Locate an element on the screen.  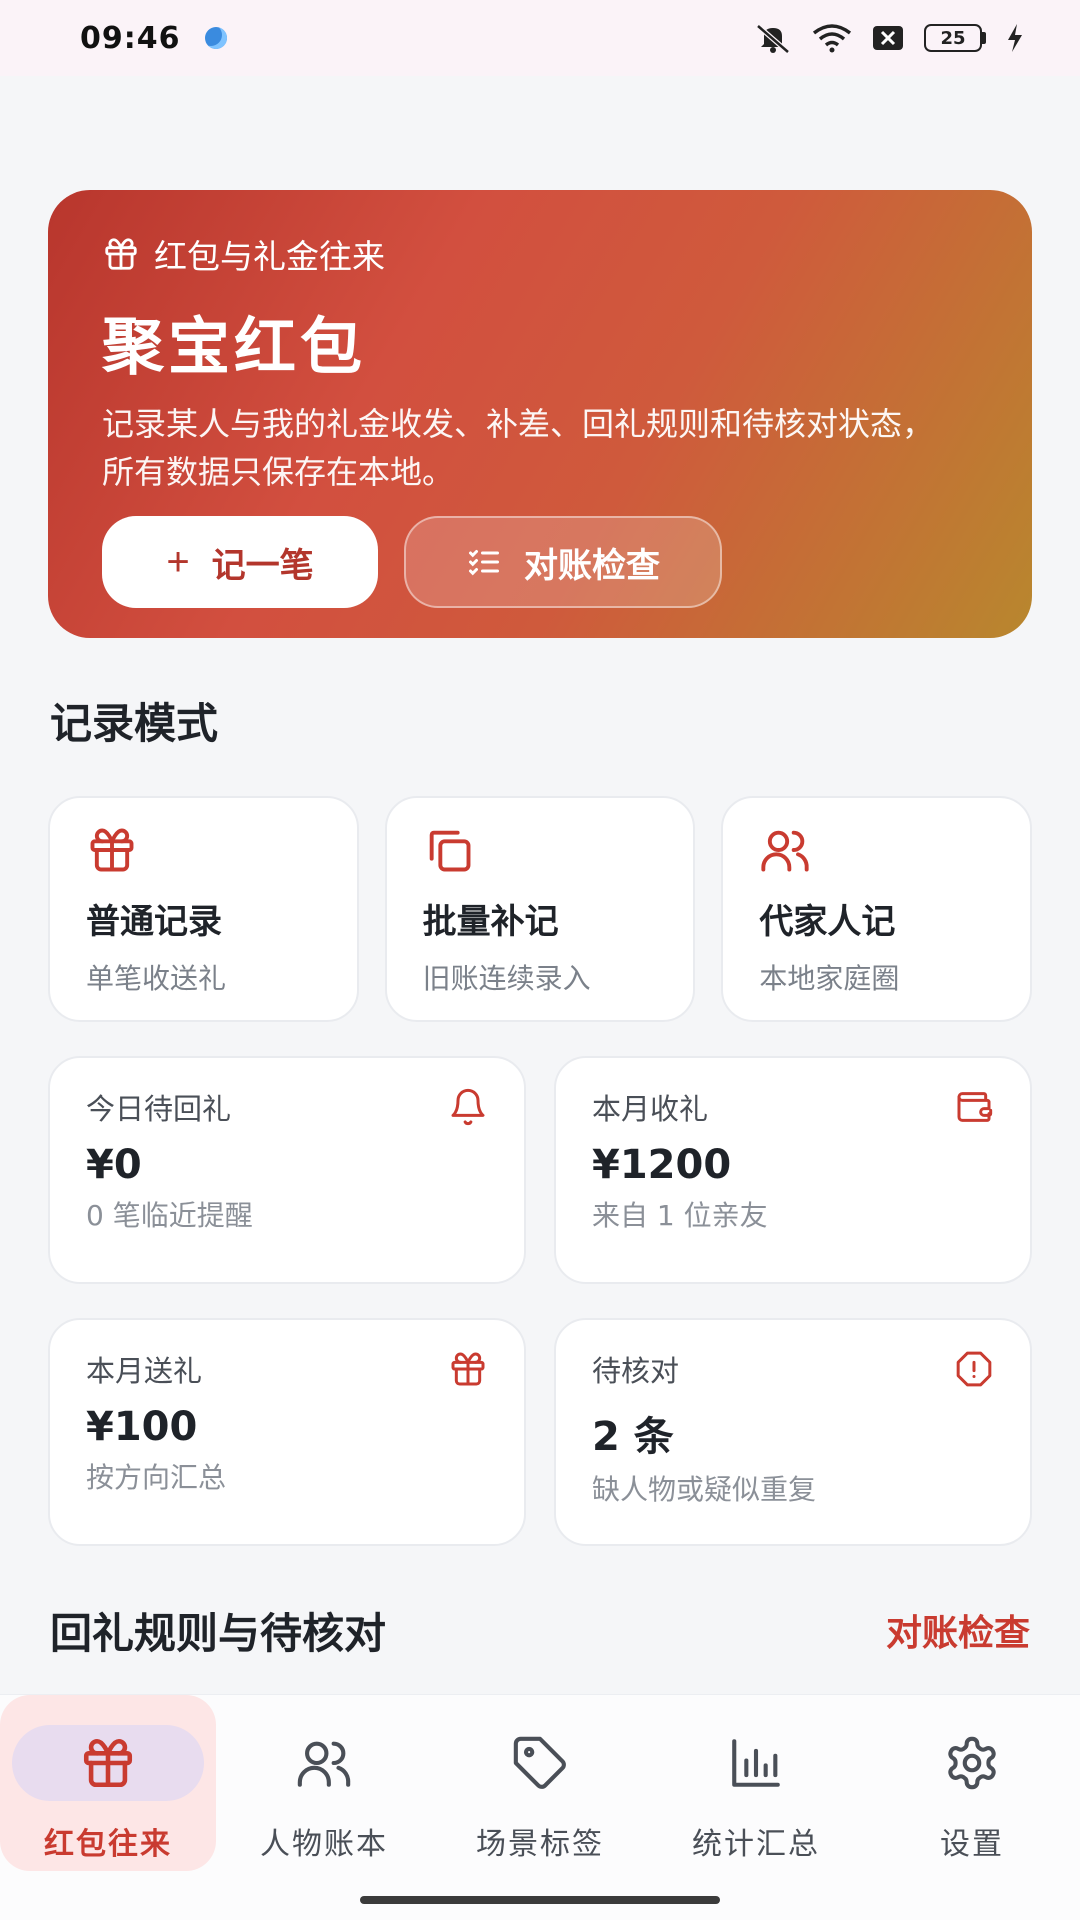
mode-subtitle: 单笔收送礼 is located at coordinates (156, 978).